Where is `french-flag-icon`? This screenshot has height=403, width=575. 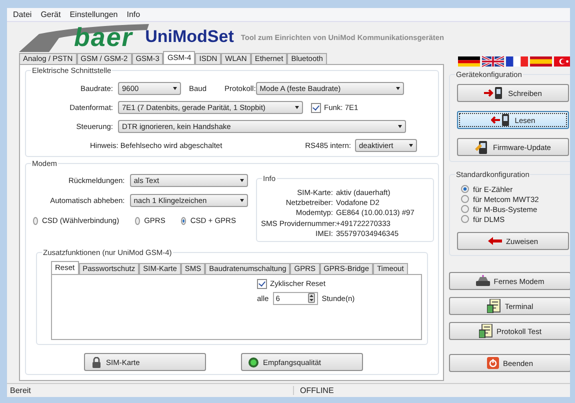 french-flag-icon is located at coordinates (517, 61).